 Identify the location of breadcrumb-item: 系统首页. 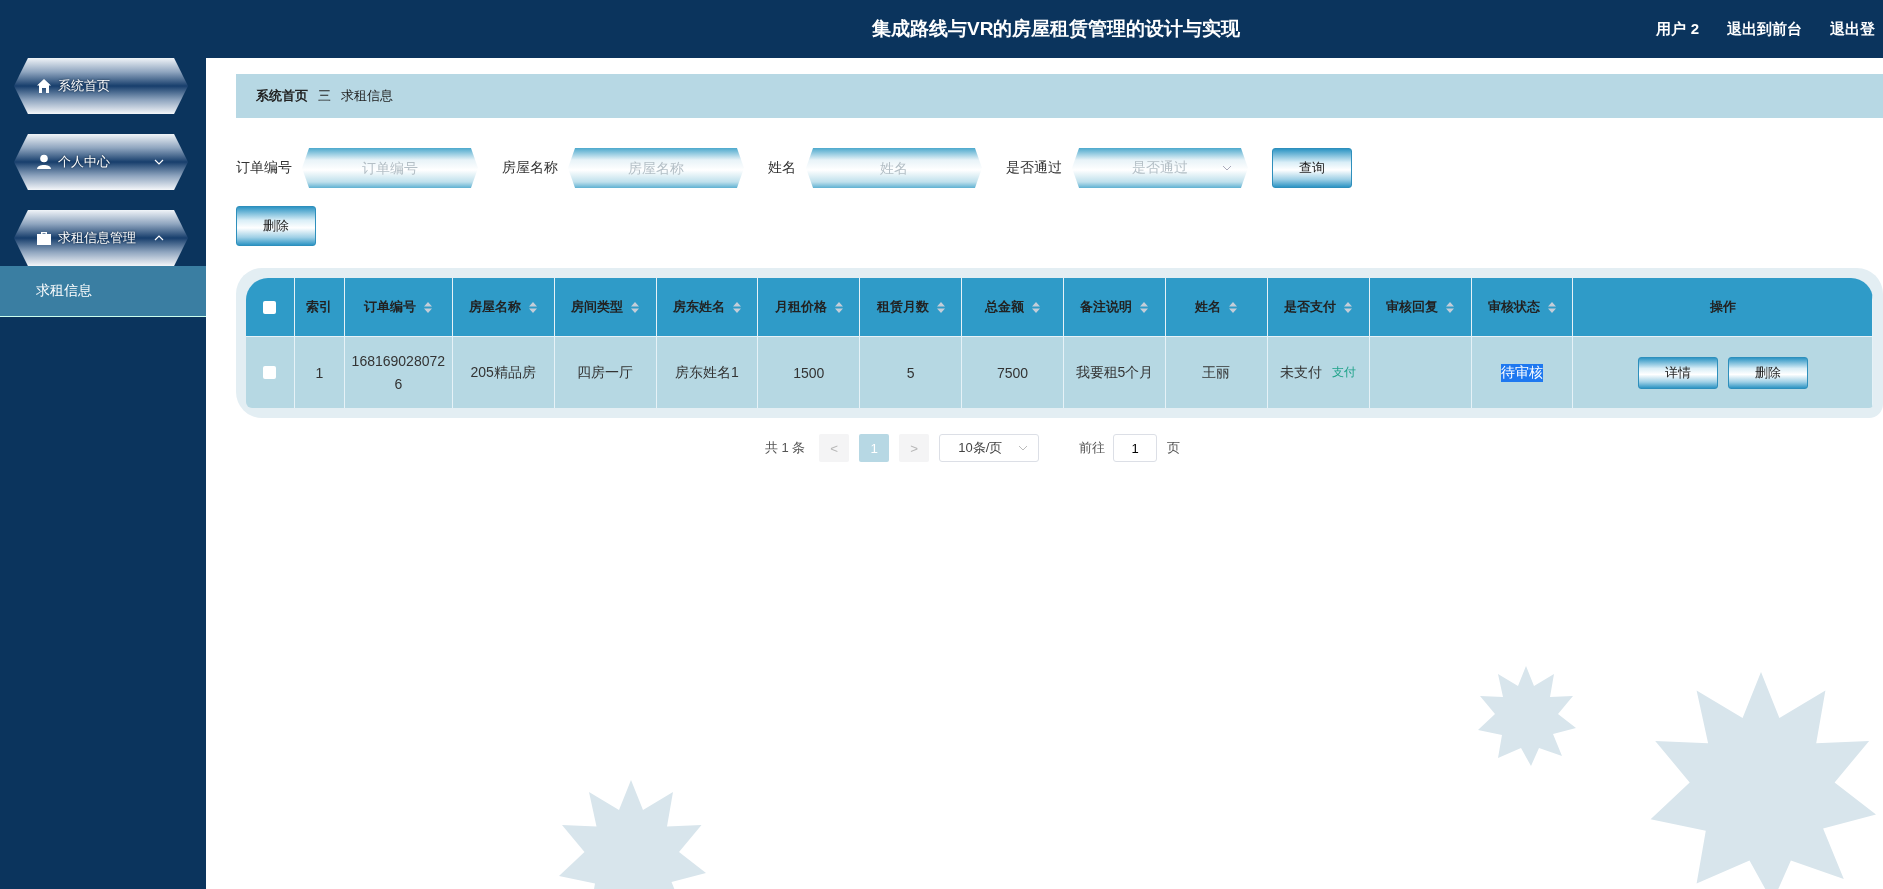
(282, 96).